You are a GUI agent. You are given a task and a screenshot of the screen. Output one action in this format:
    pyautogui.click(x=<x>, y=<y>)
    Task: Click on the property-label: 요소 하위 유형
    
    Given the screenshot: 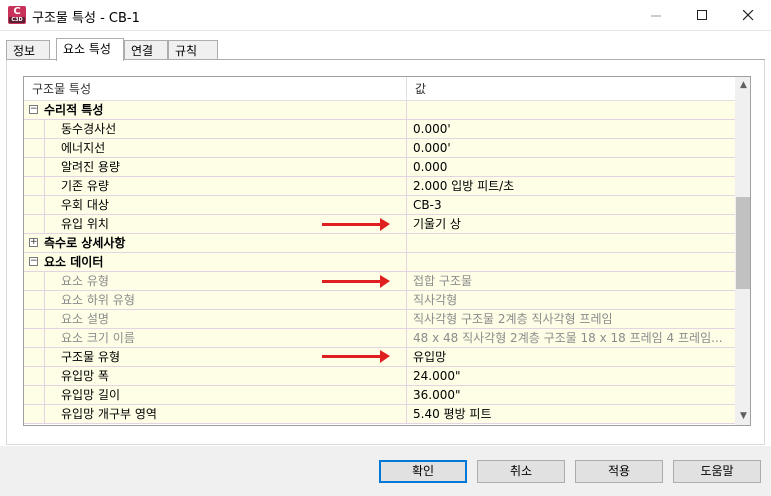 What is the action you would take?
    pyautogui.click(x=98, y=300)
    